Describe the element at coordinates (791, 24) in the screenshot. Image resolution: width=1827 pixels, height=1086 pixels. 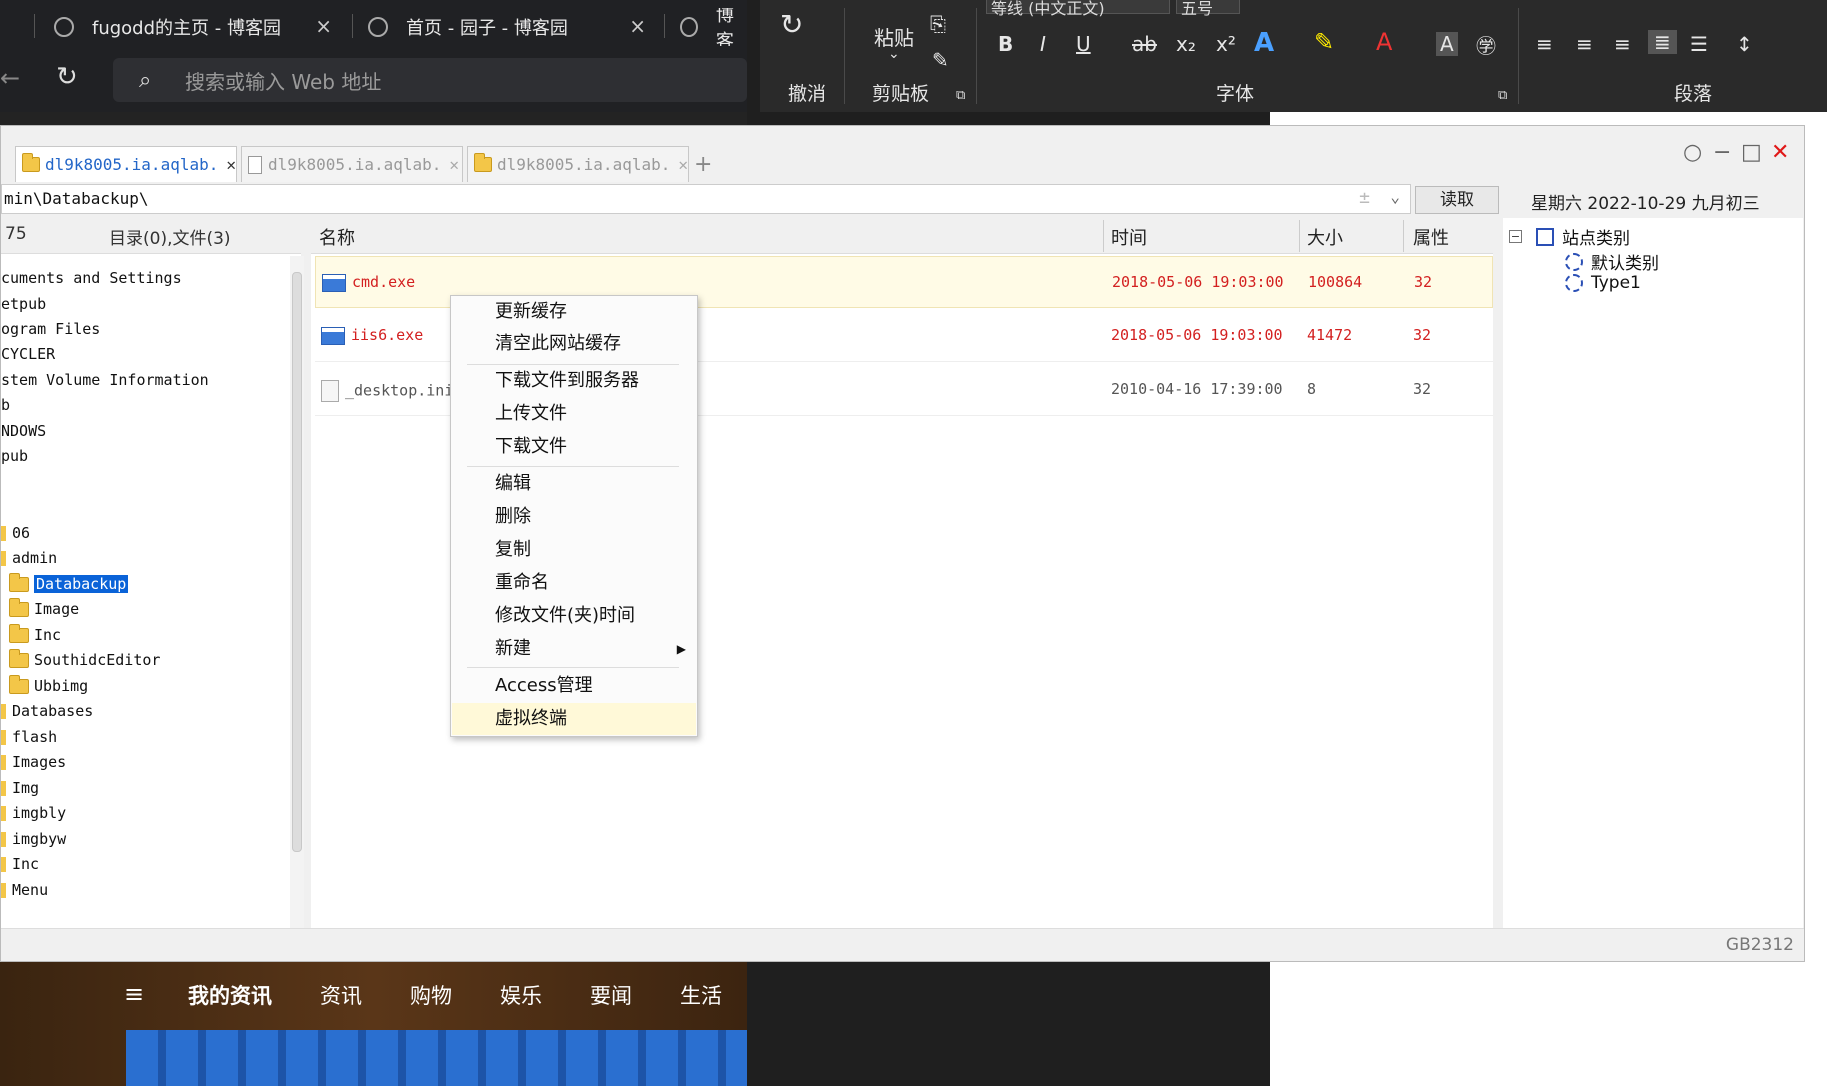
I see `undo-icon: ↻` at that location.